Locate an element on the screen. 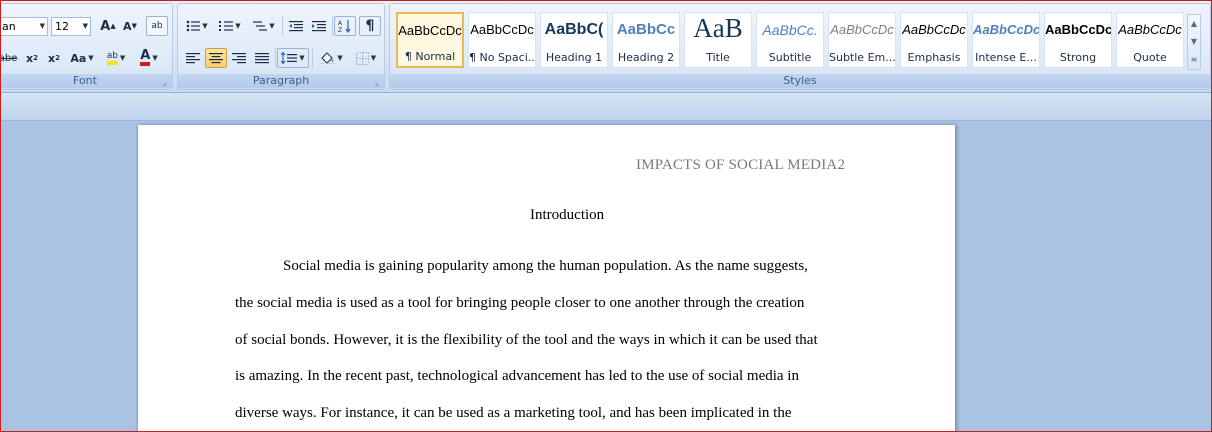 The width and height of the screenshot is (1212, 432). shrink-font-icon: A is located at coordinates (127, 26).